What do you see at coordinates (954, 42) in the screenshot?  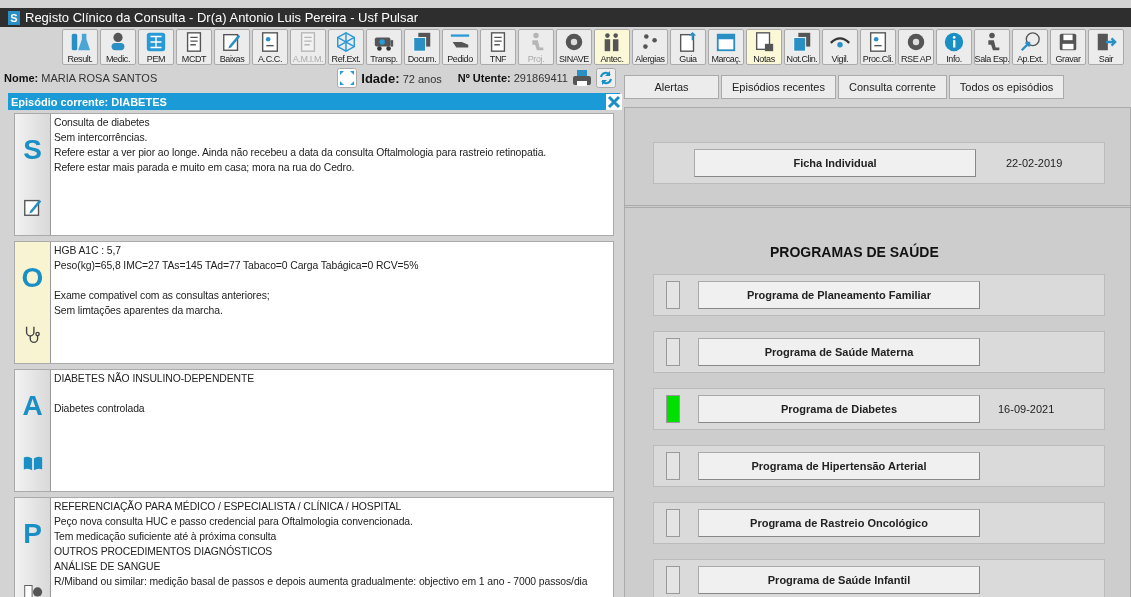 I see `info-icon` at bounding box center [954, 42].